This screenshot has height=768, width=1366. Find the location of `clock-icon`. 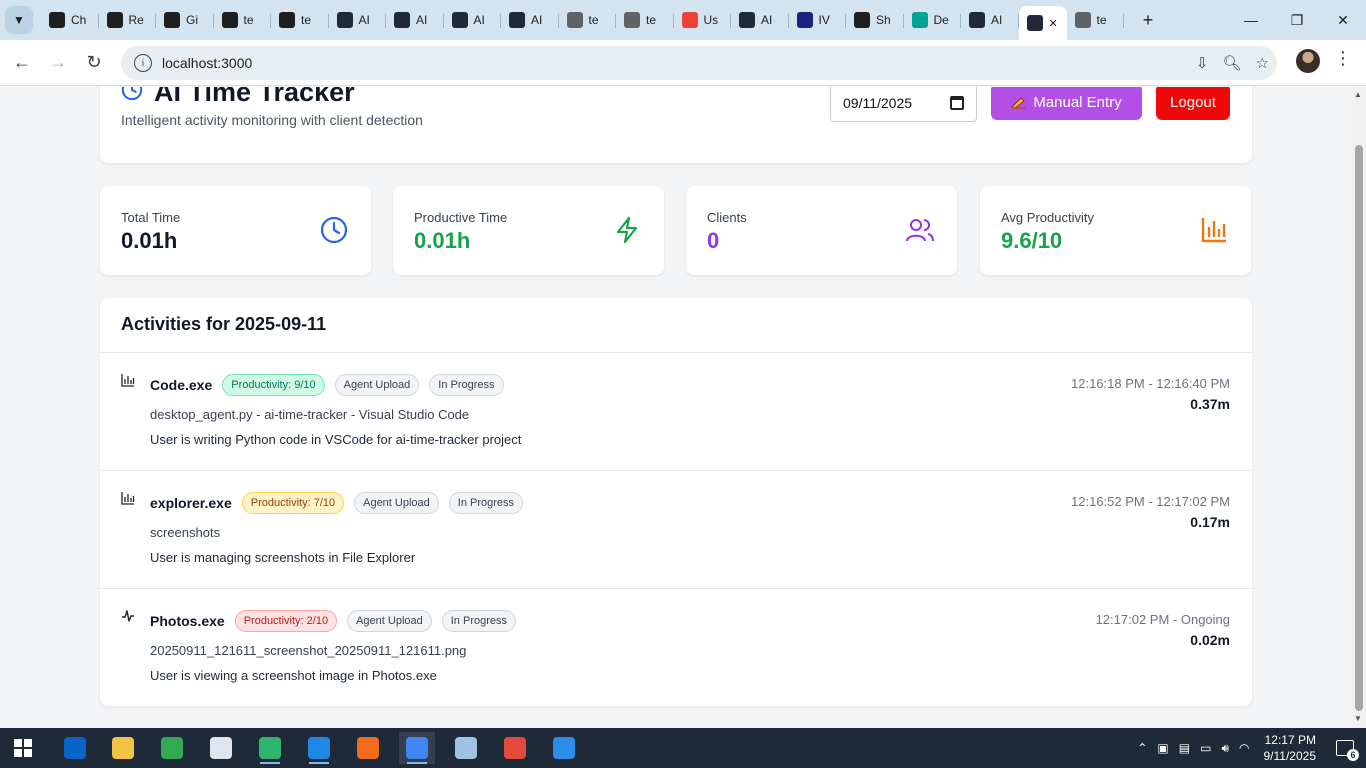

clock-icon is located at coordinates (132, 94).